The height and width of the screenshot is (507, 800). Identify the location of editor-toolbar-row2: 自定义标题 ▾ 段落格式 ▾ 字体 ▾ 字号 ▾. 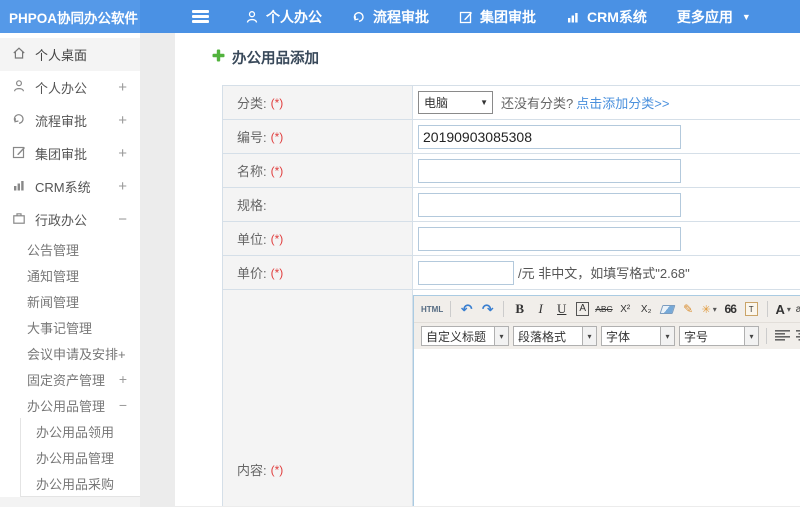
(607, 336).